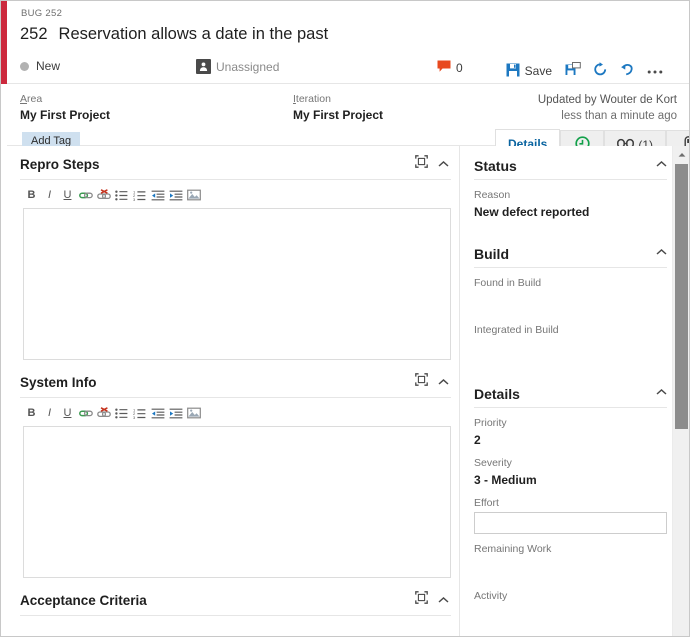  Describe the element at coordinates (570, 511) in the screenshot. I see `field-effort: Effort` at that location.